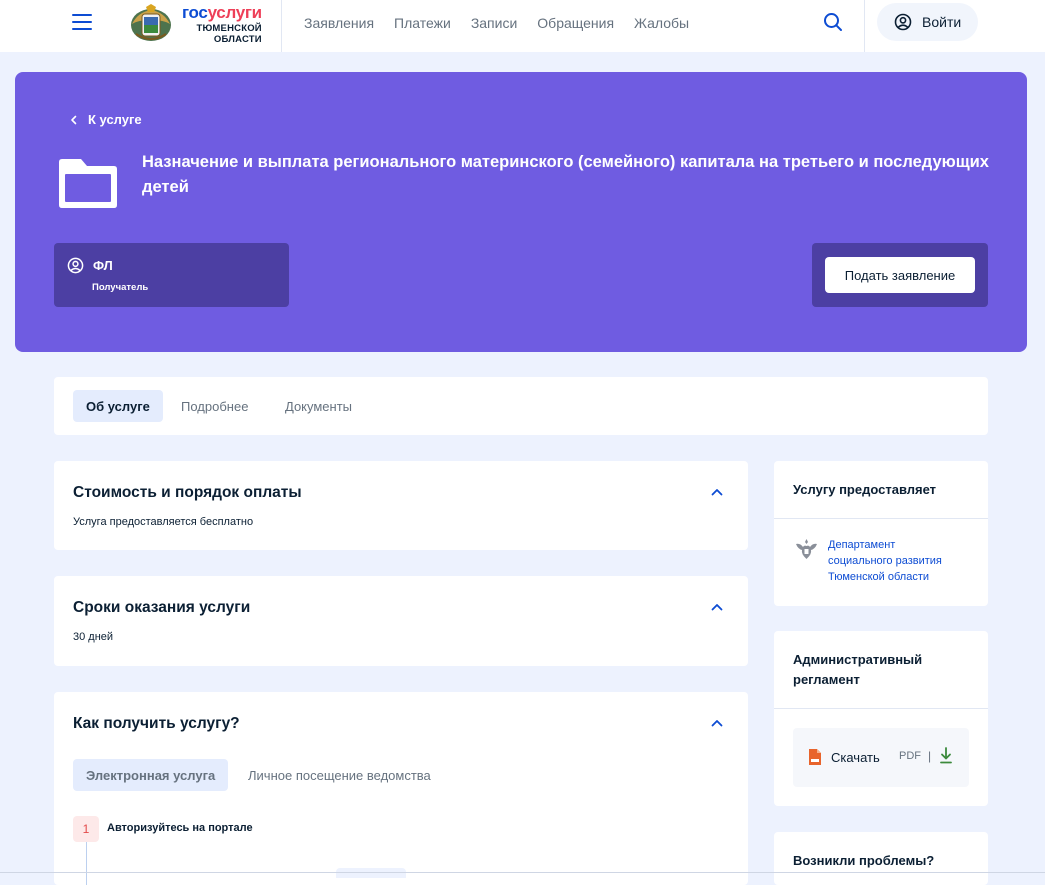 The width and height of the screenshot is (1045, 885). I want to click on back-to-service-link: К услуге, so click(106, 119).